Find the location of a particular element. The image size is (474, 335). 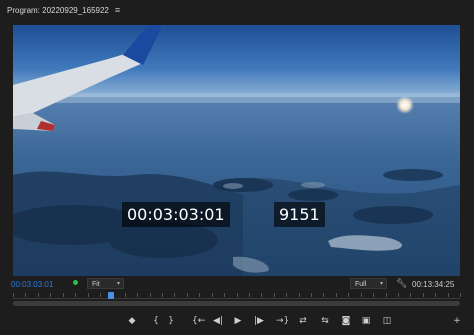

play-button: ▶ is located at coordinates (238, 321).